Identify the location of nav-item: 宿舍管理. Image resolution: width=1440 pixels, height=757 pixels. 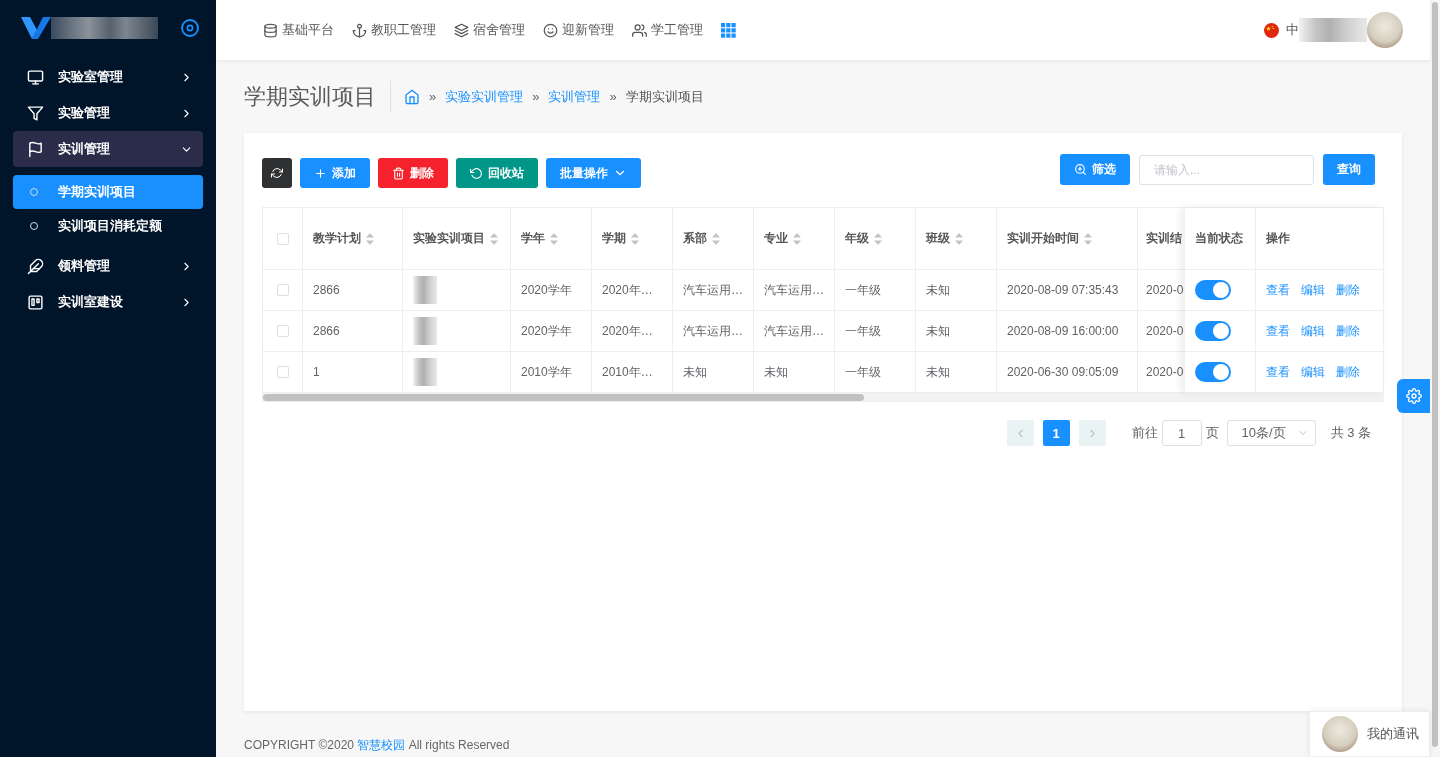
(489, 30).